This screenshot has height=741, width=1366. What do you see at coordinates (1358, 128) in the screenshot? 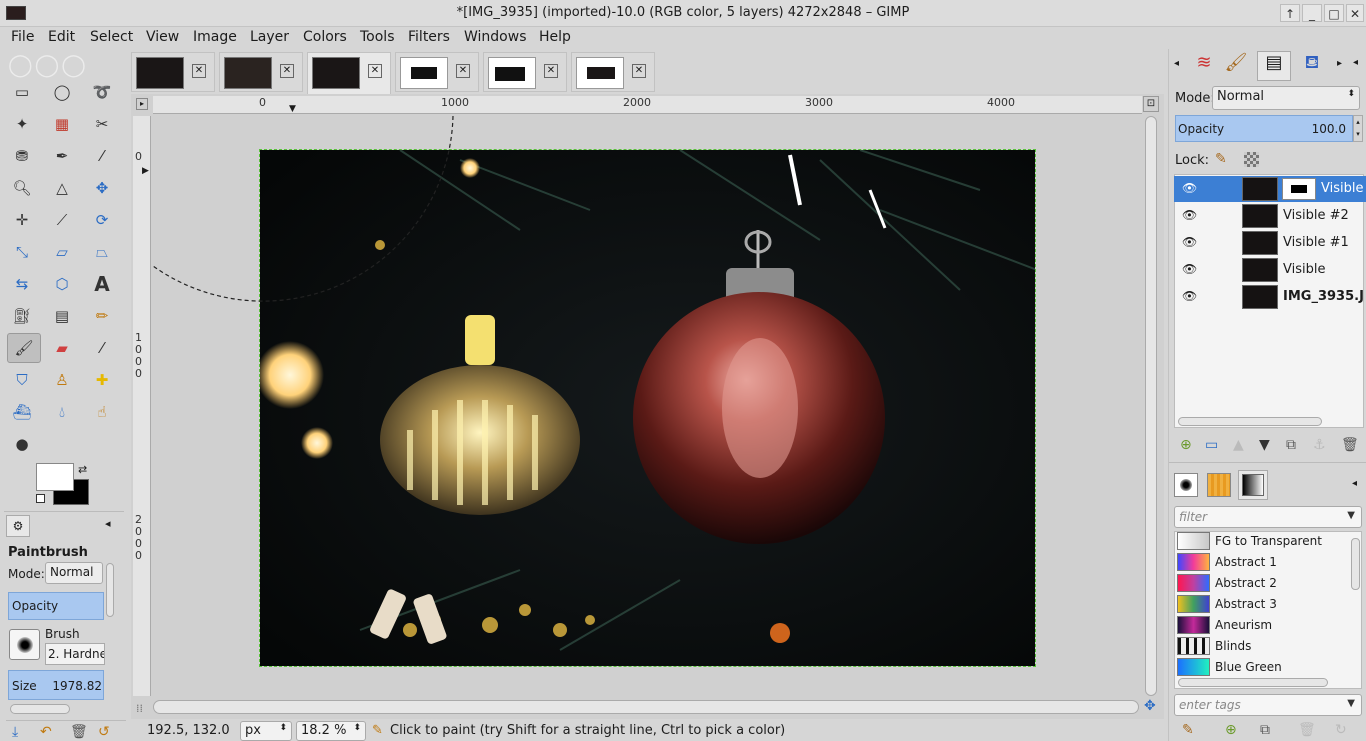
I see `opacity-spin-button: ▴ ▾` at bounding box center [1358, 128].